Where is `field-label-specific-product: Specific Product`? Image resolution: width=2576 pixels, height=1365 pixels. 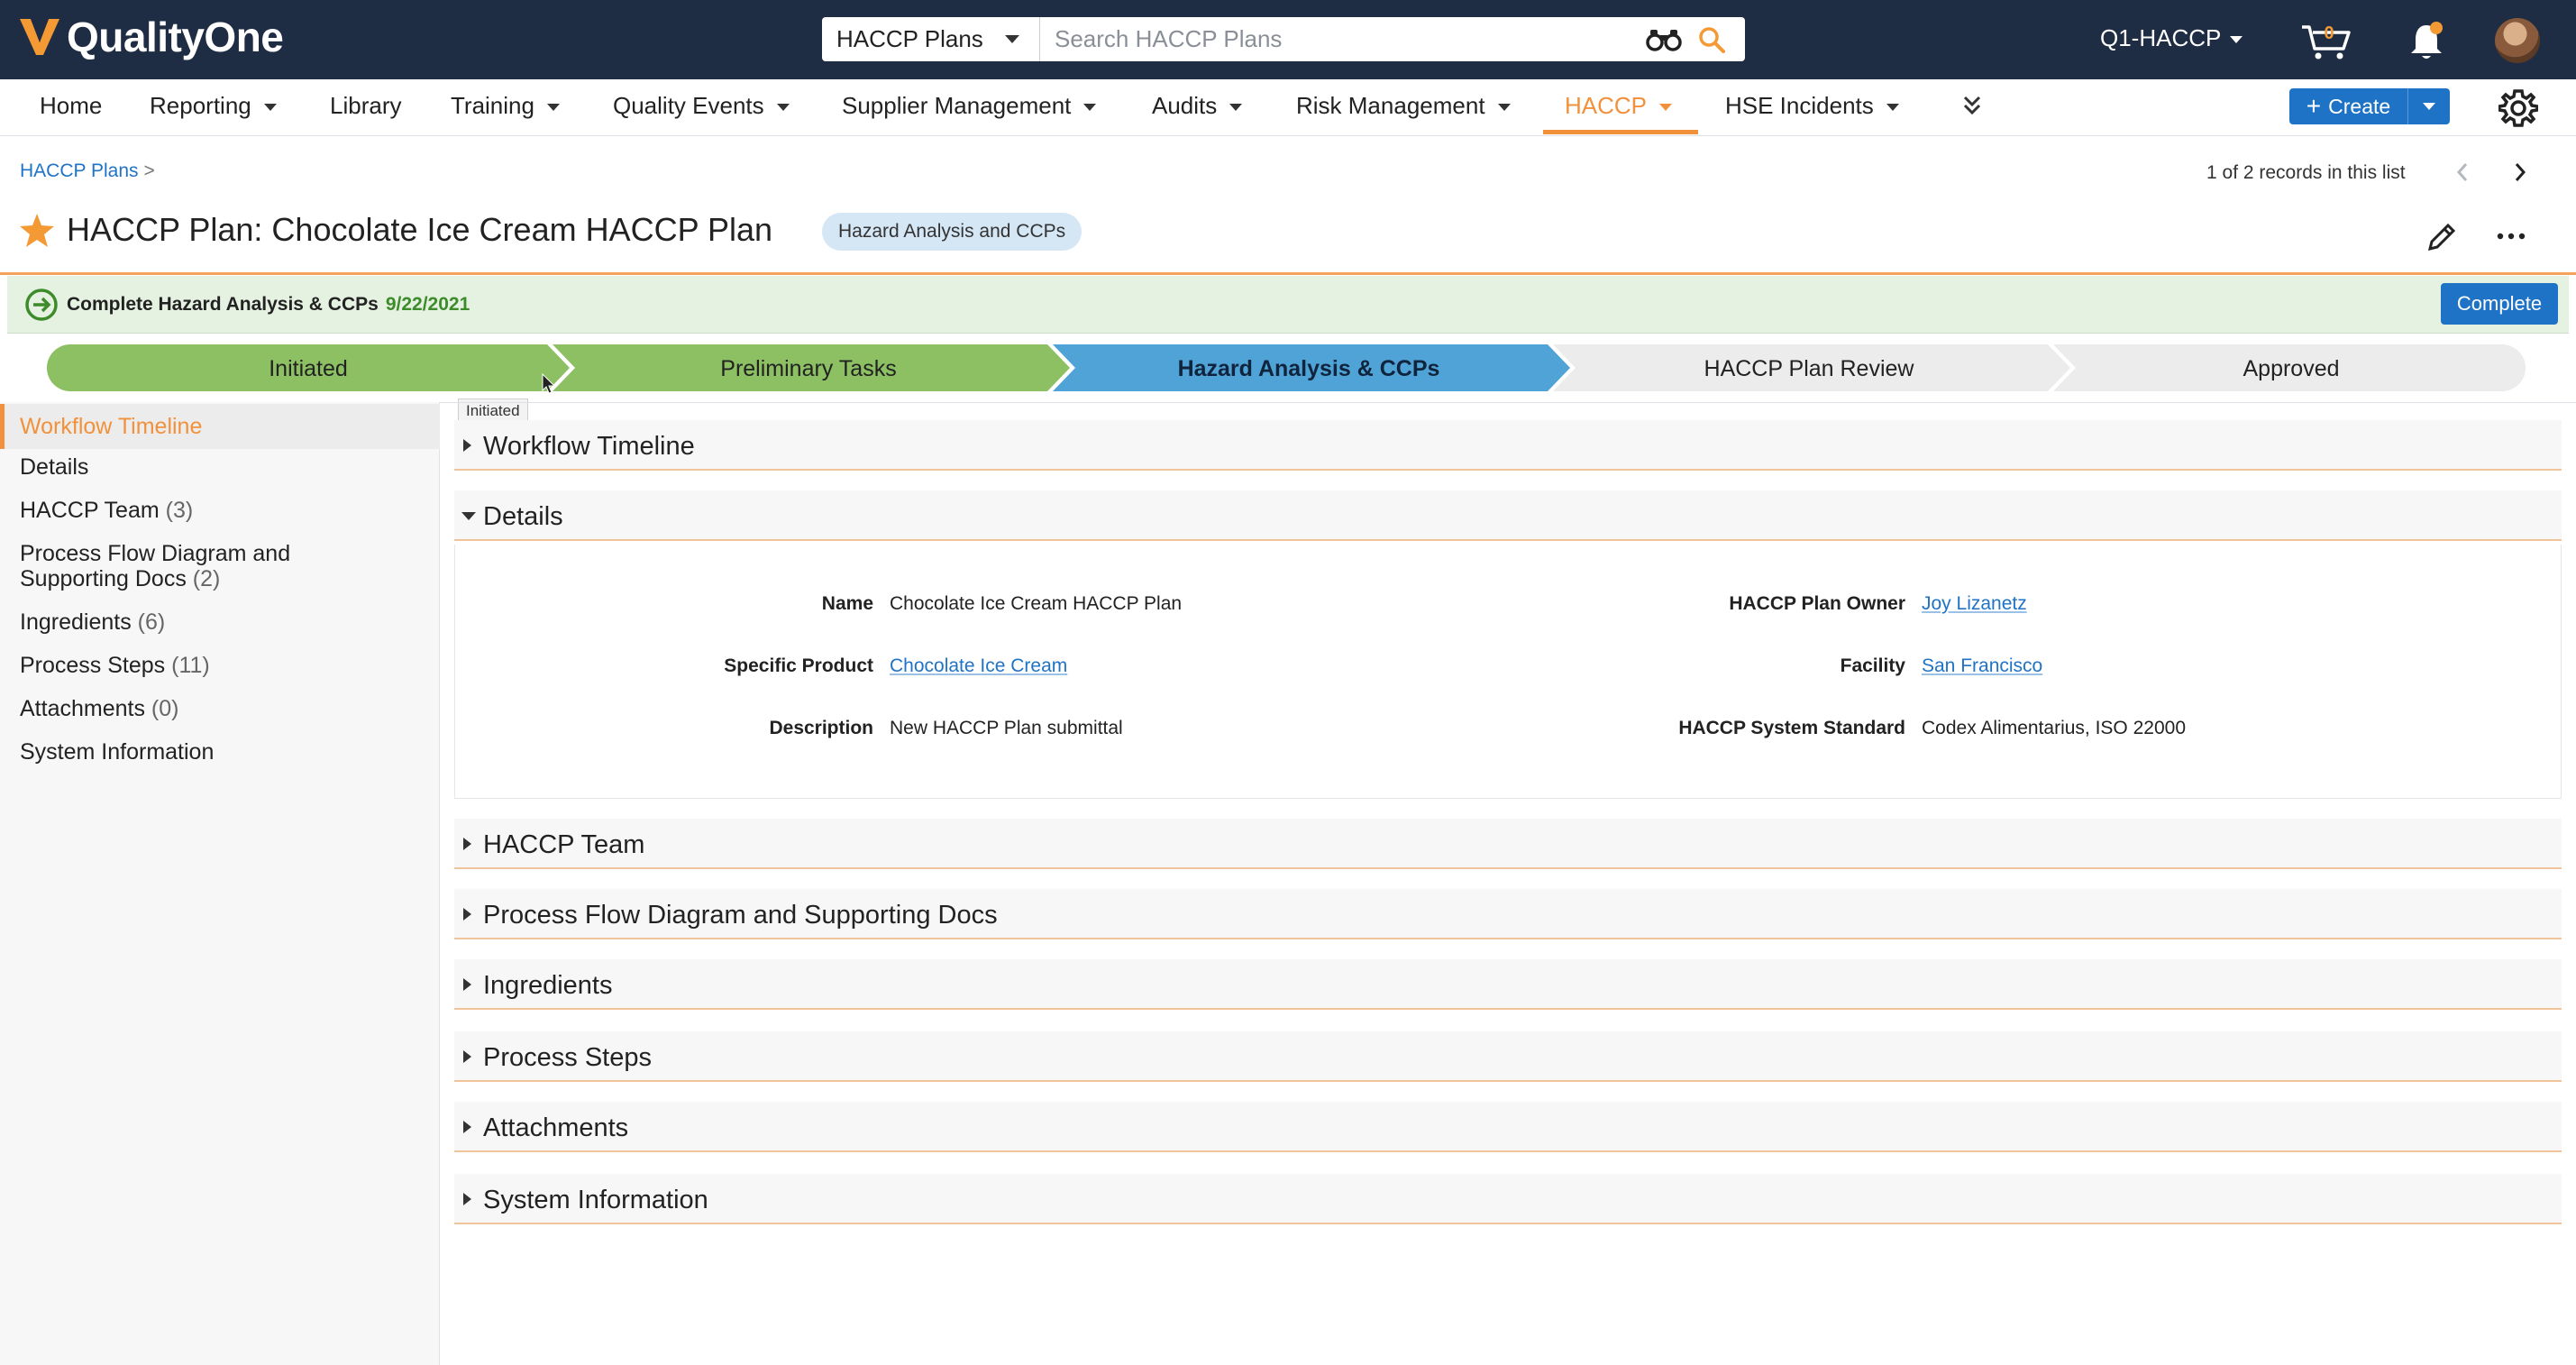
field-label-specific-product: Specific Product is located at coordinates (799, 666).